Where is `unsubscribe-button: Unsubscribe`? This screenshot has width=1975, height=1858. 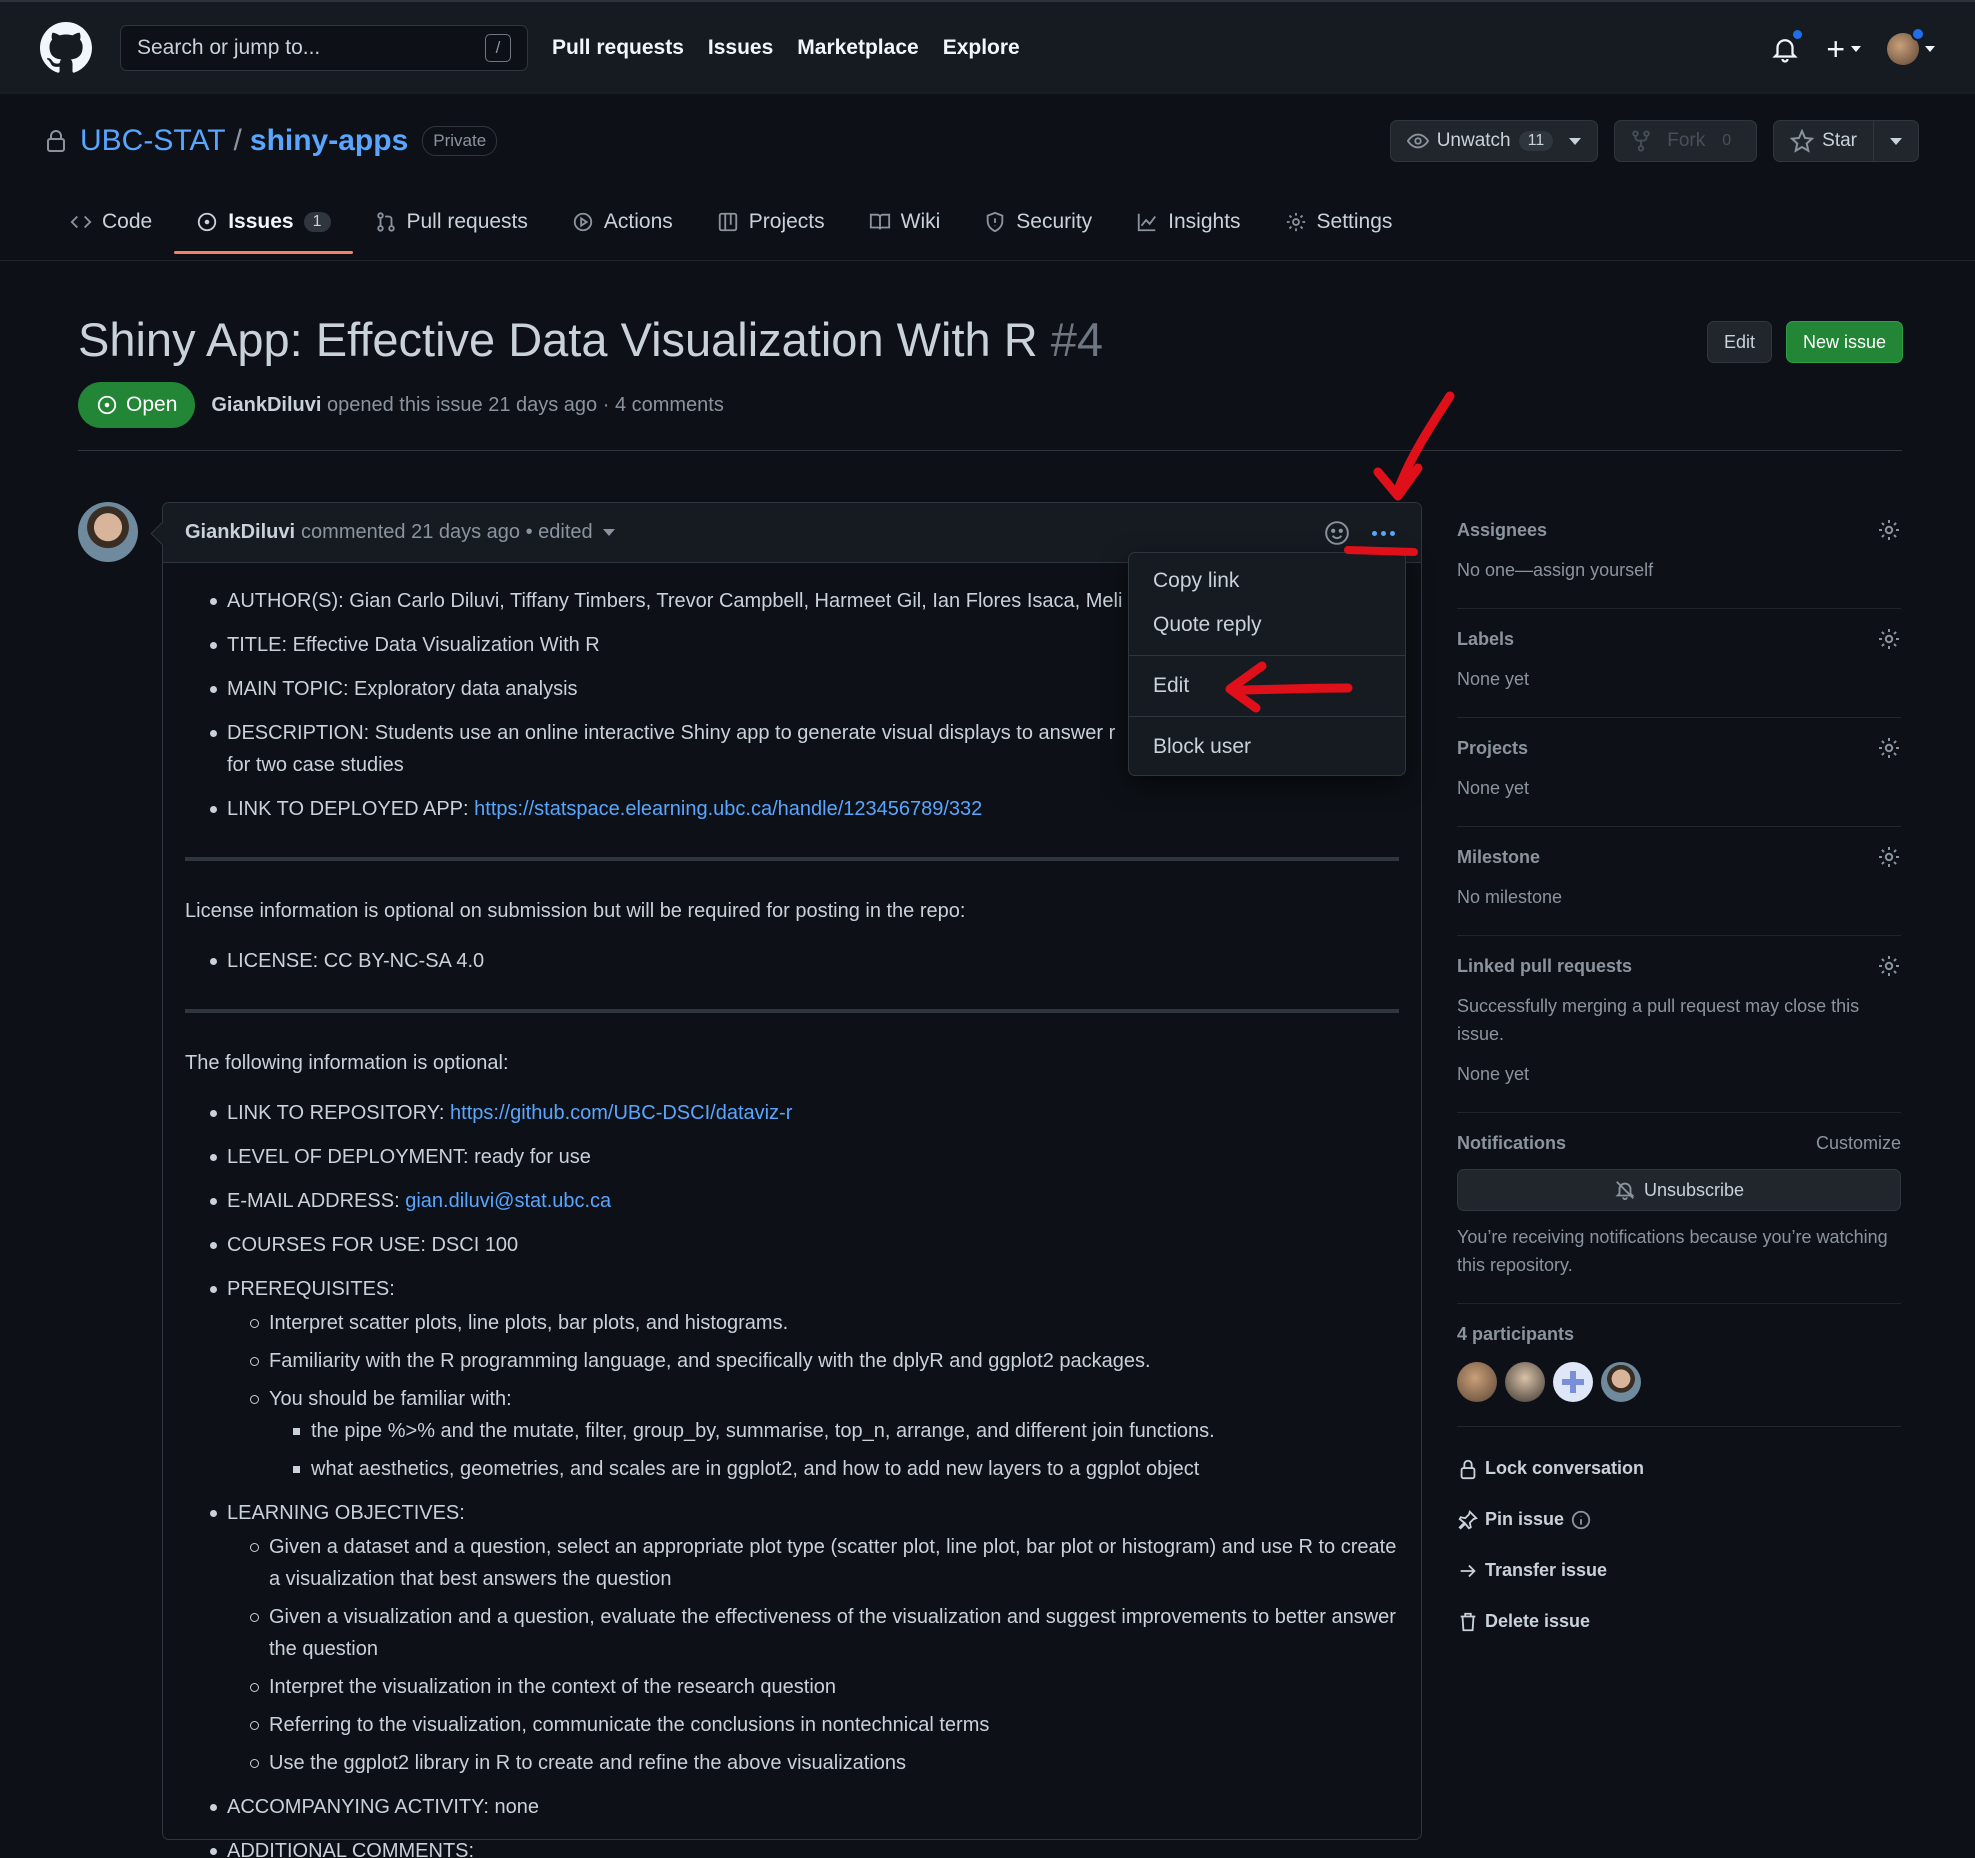 unsubscribe-button: Unsubscribe is located at coordinates (1679, 1190).